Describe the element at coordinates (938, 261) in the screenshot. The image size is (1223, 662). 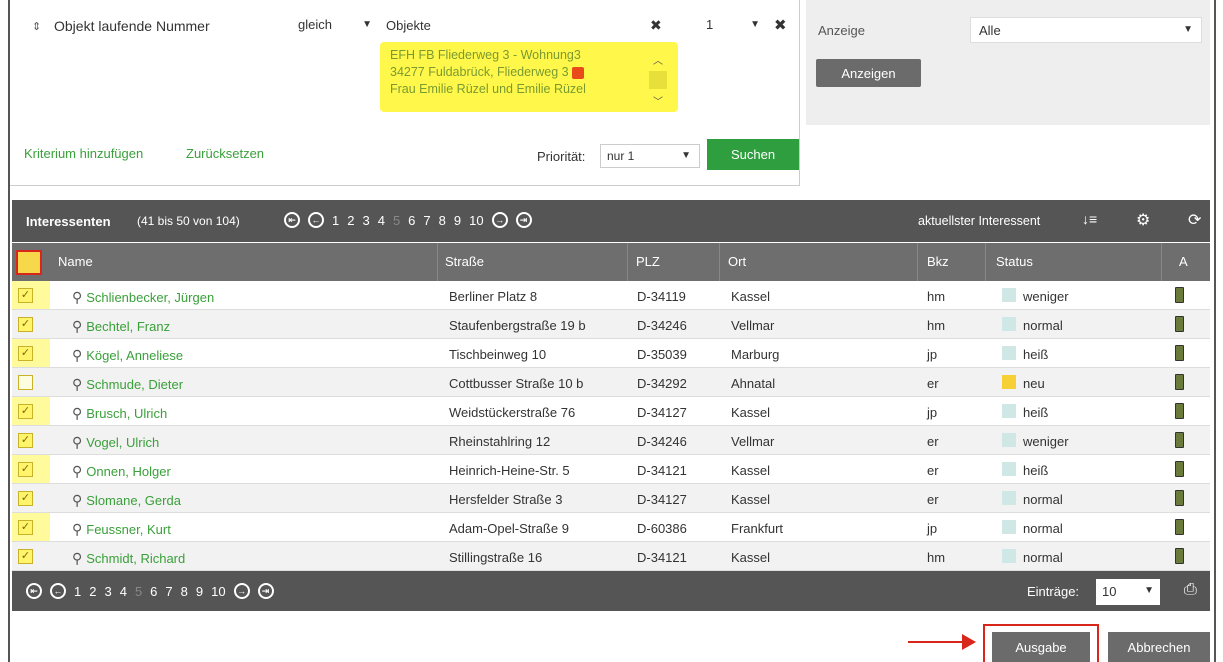
I see `column-header-bkz: Bkz` at that location.